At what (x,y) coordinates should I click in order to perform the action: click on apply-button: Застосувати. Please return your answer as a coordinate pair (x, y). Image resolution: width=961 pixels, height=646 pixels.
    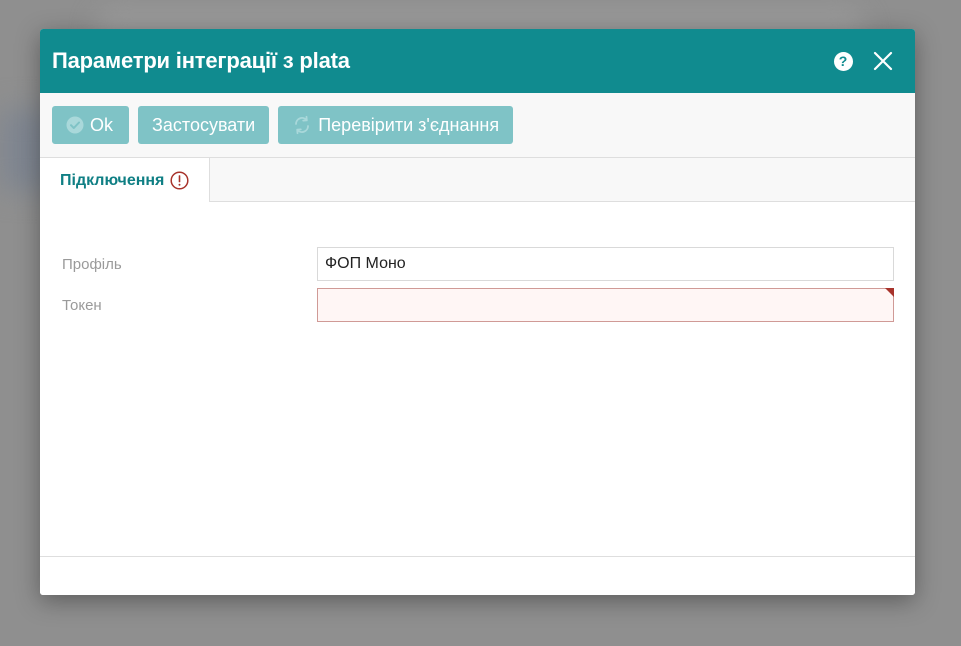
    Looking at the image, I should click on (204, 125).